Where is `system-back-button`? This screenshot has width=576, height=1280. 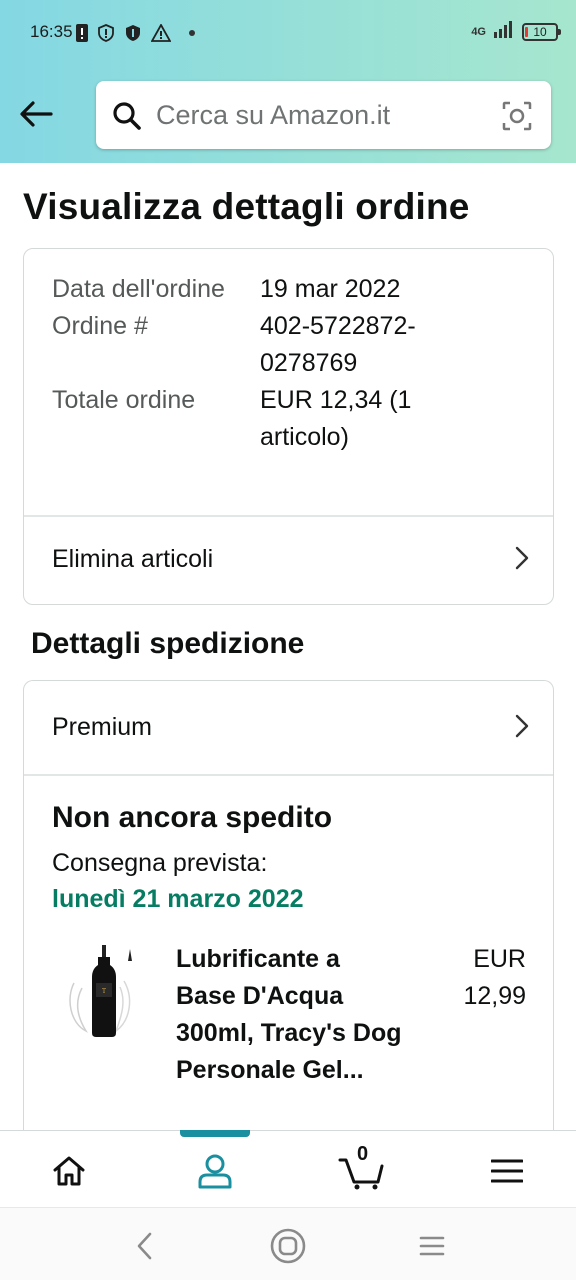
system-back-button is located at coordinates (144, 1246).